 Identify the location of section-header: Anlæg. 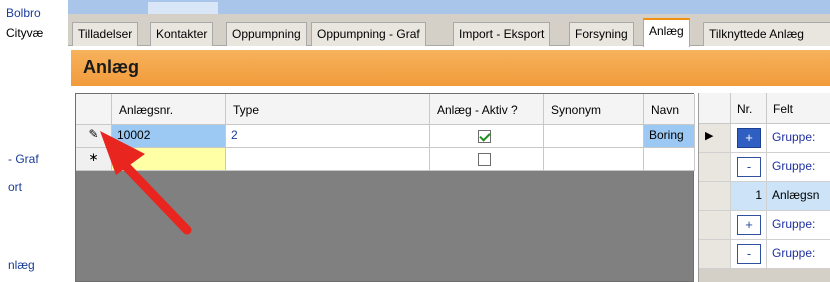
(450, 68).